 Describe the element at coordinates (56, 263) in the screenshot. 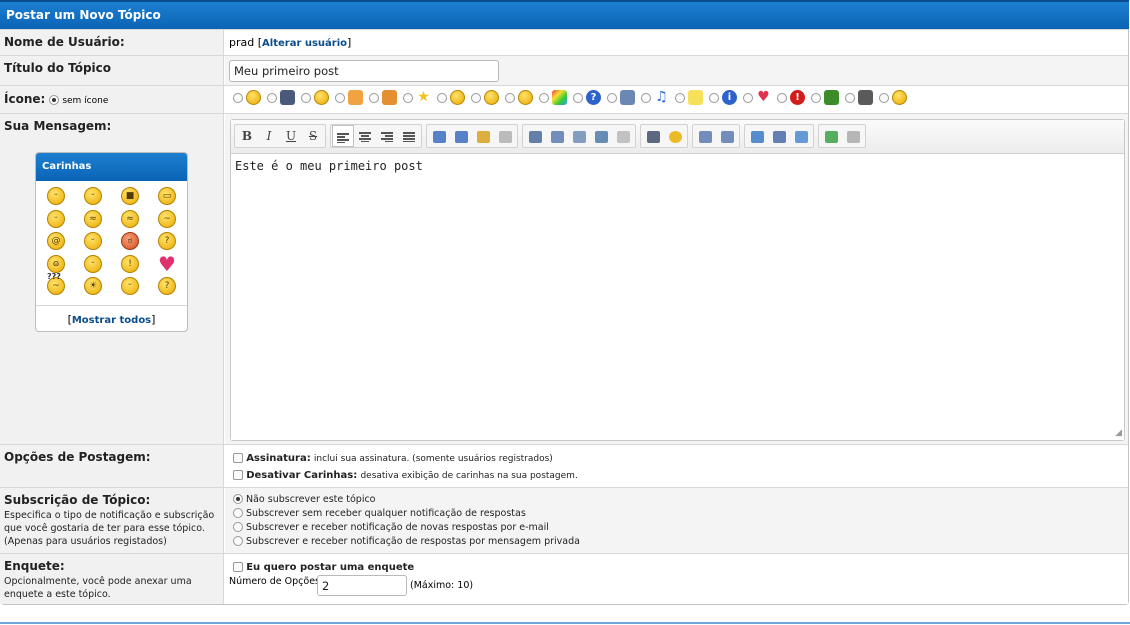

I see `smiley-item: ɷ` at that location.